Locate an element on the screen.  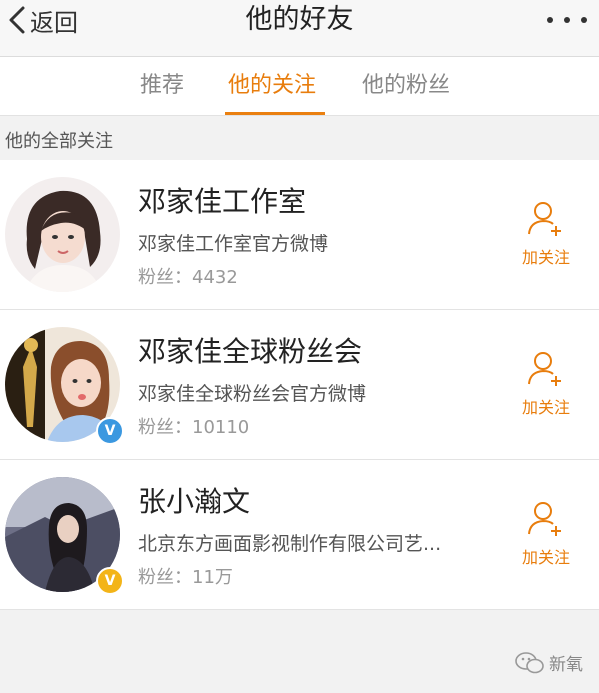
watermark: 新氧 is located at coordinates (549, 662).